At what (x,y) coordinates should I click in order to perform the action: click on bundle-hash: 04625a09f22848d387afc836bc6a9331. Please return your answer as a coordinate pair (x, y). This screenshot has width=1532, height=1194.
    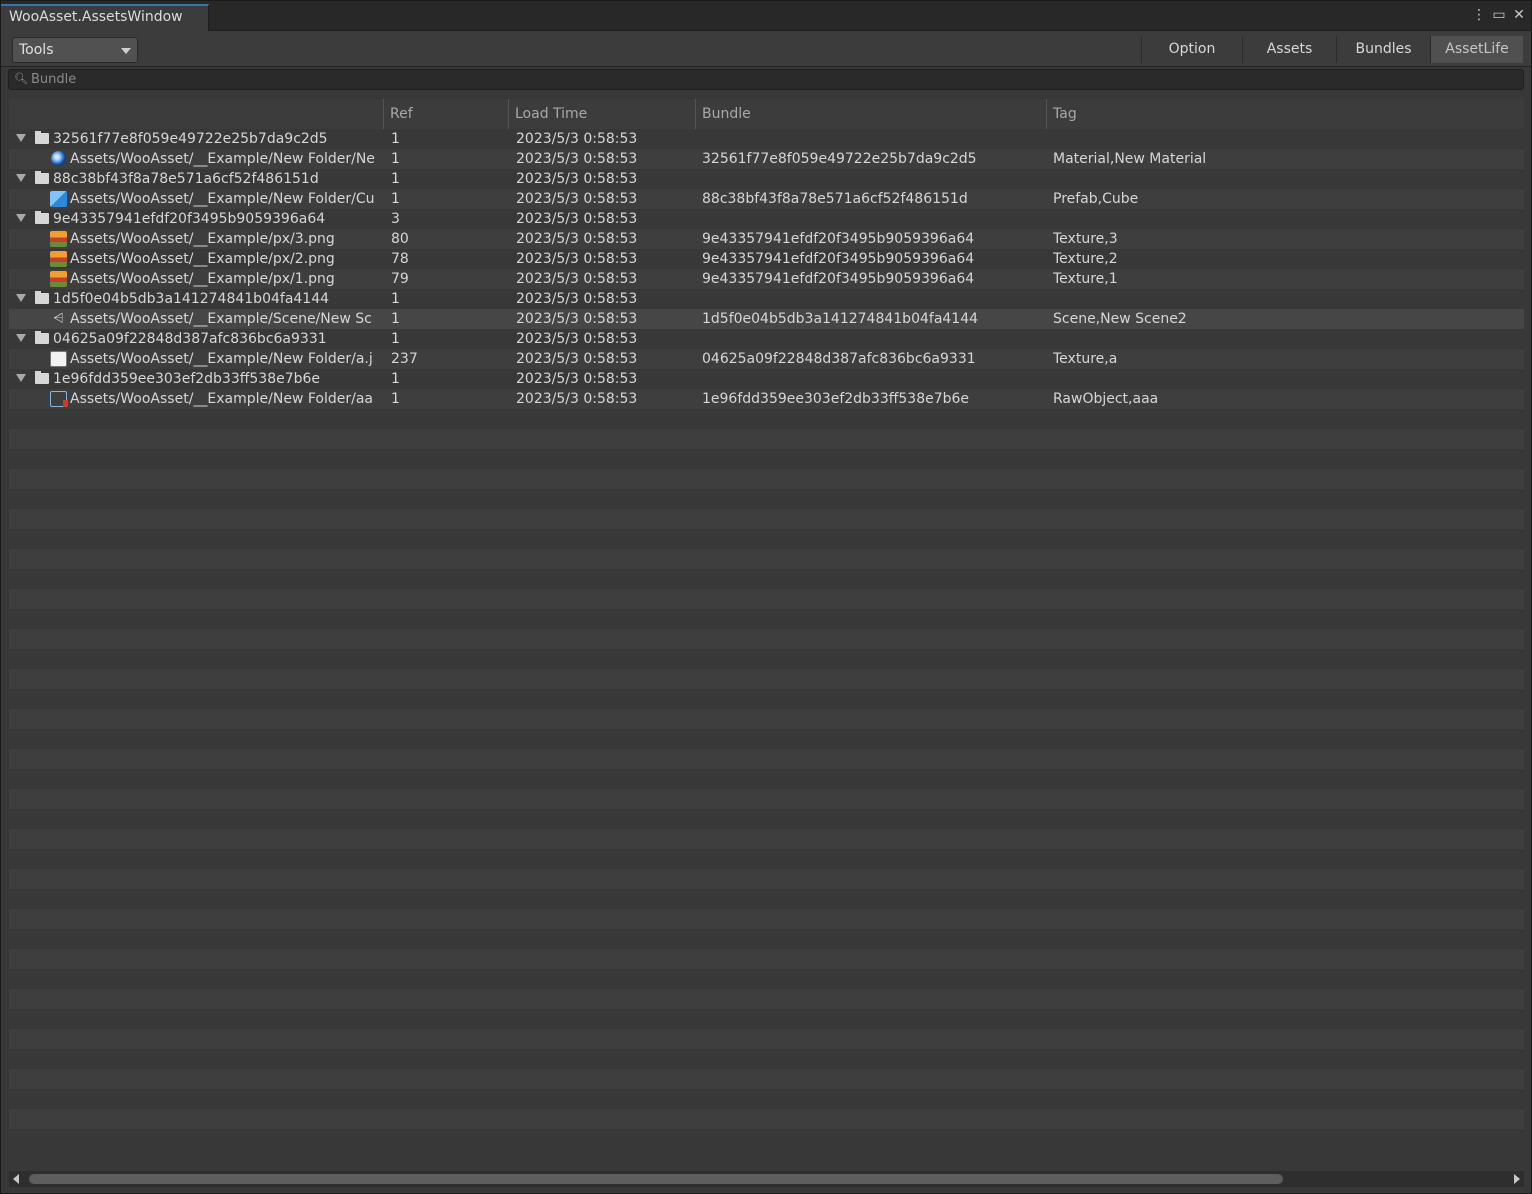
    Looking at the image, I should click on (839, 359).